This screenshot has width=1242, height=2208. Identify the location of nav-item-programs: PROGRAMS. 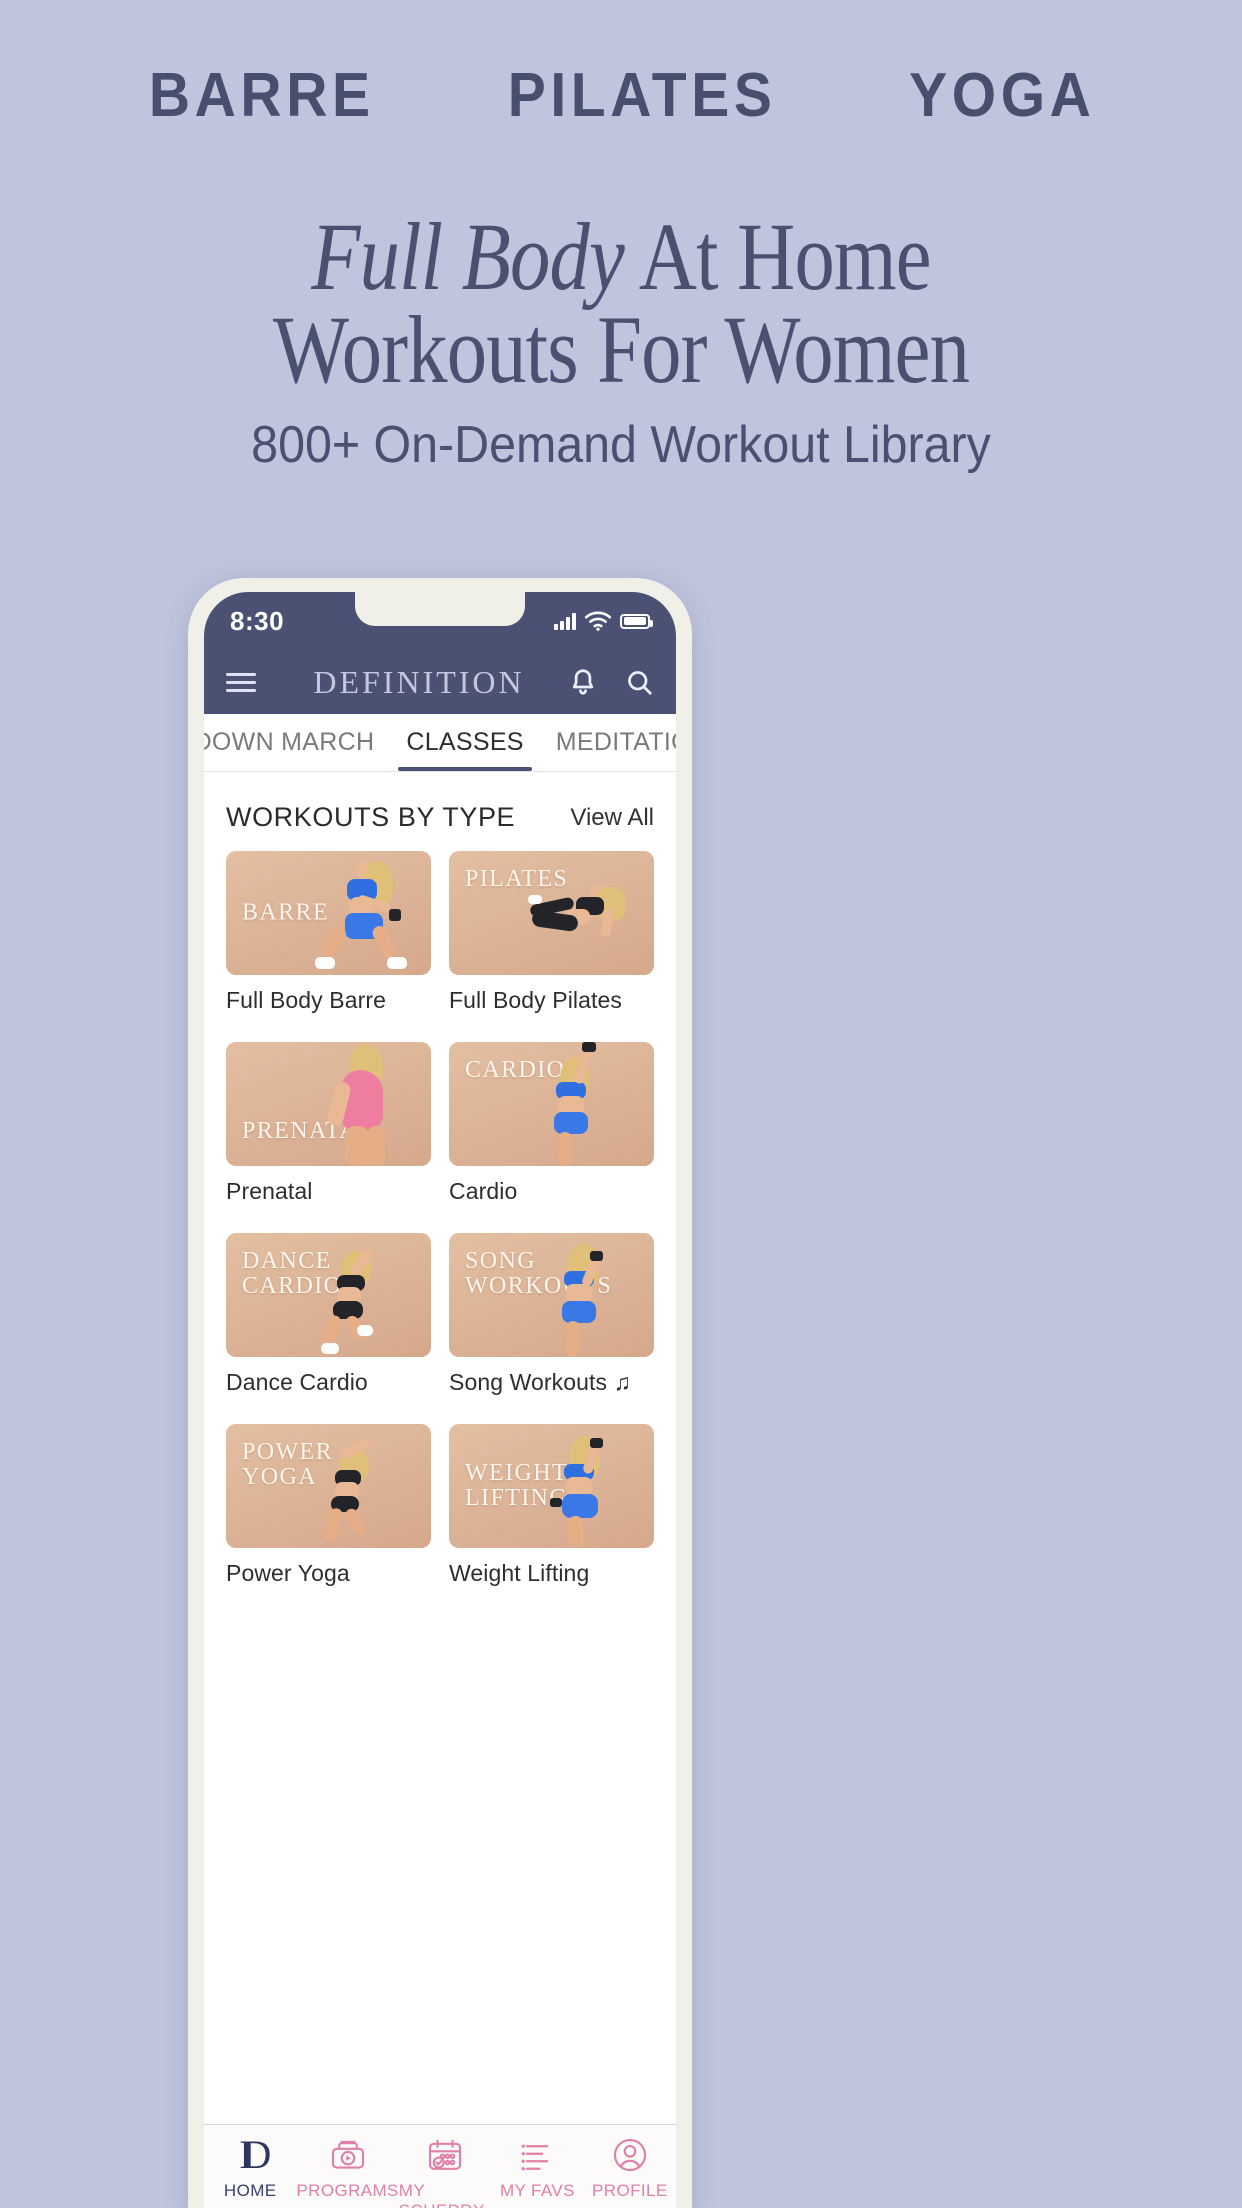
(347, 2168).